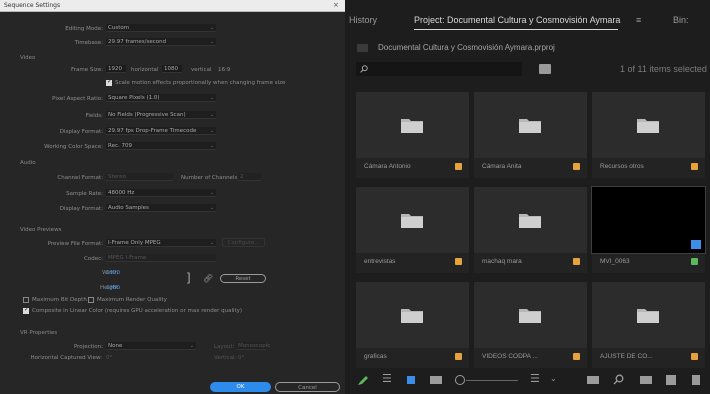 The height and width of the screenshot is (394, 710). Describe the element at coordinates (696, 244) in the screenshot. I see `merged-clip-icon` at that location.